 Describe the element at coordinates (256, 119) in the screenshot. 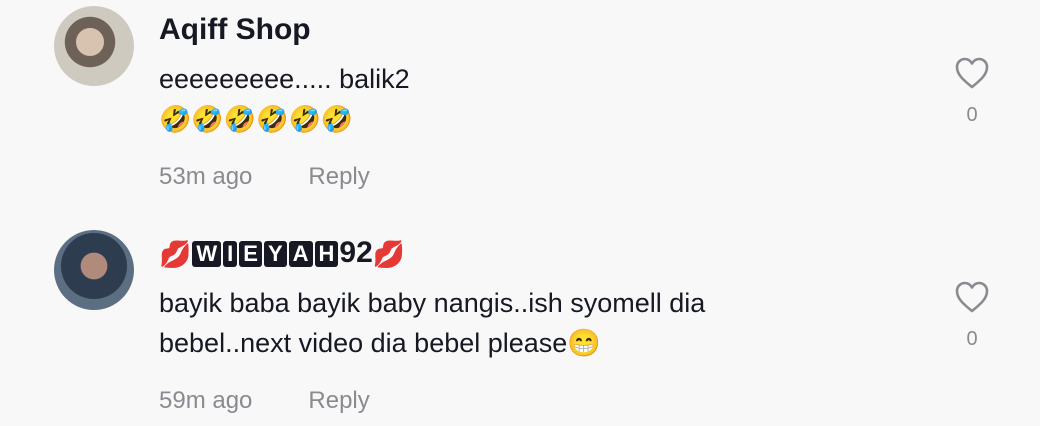

I see `comment-text-line: 🤣🤣🤣🤣🤣🤣` at that location.